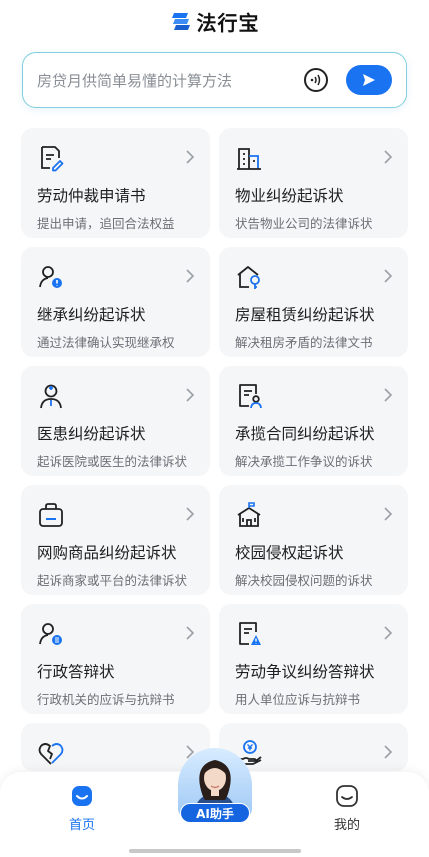  I want to click on card-desc: 解决租房矛盾的法律文书, so click(304, 342).